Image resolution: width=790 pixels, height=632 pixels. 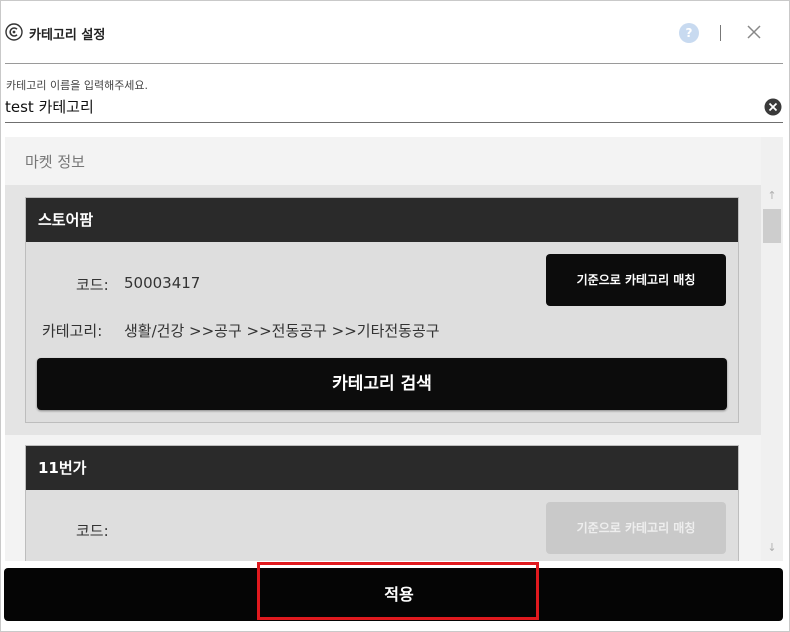 What do you see at coordinates (77, 85) in the screenshot?
I see `category-name-label: 카테고리 이름을 입력해주세요.` at bounding box center [77, 85].